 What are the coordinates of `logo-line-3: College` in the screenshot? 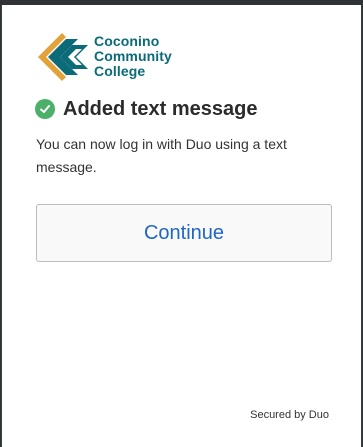 It's located at (120, 71).